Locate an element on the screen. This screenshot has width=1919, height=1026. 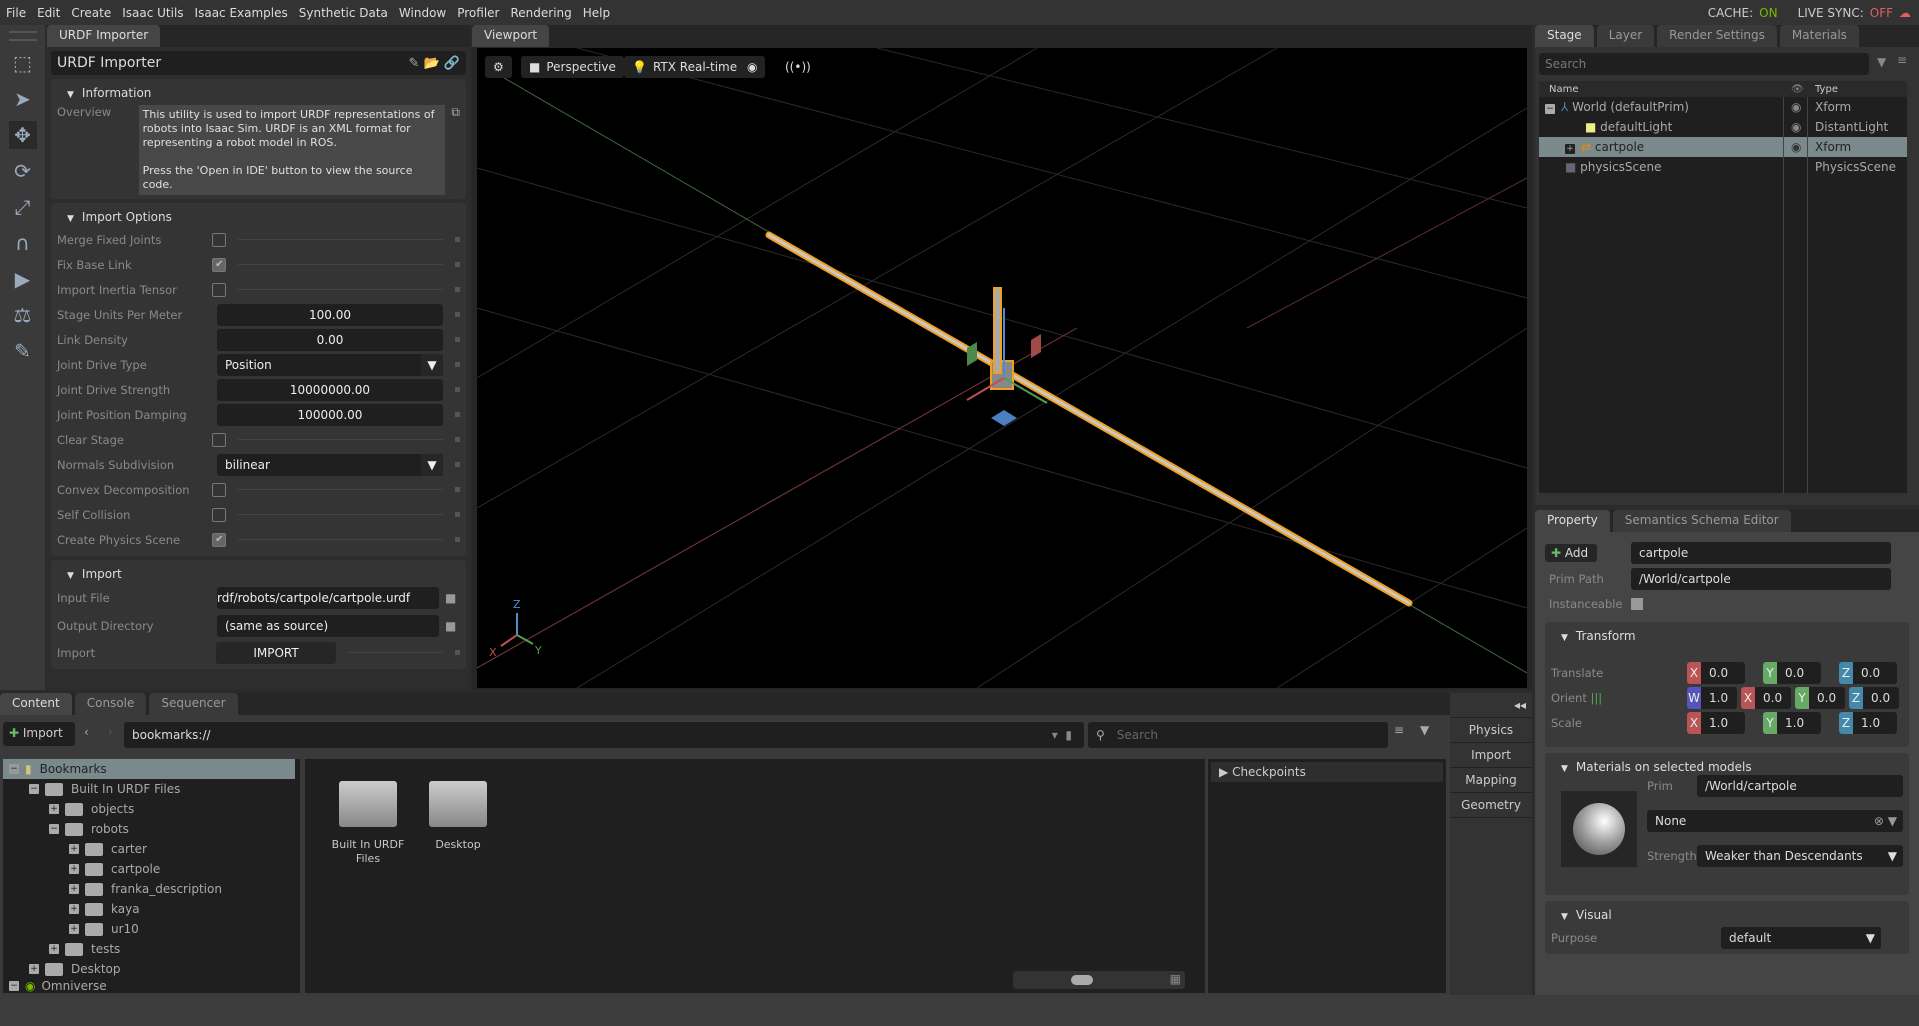
menu-profiler: Profiler is located at coordinates (478, 13).